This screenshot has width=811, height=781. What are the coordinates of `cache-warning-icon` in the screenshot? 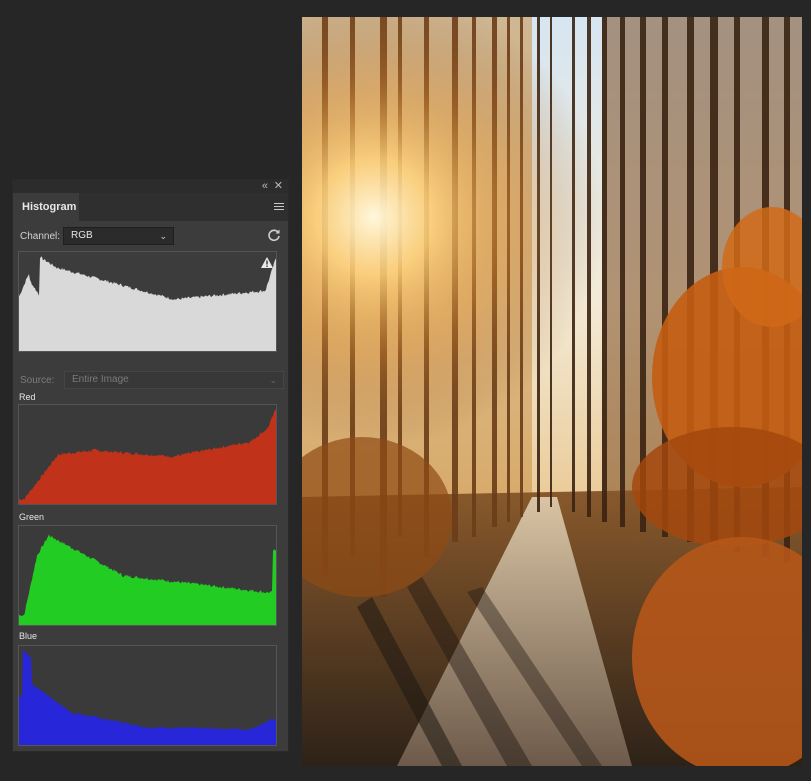 It's located at (267, 262).